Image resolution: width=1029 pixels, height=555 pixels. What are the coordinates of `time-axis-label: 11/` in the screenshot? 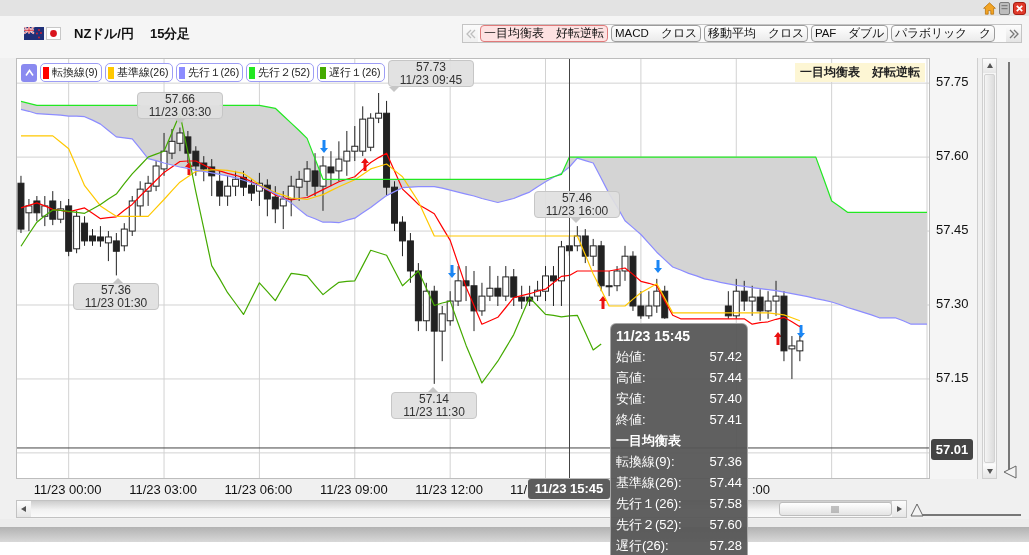 It's located at (518, 489).